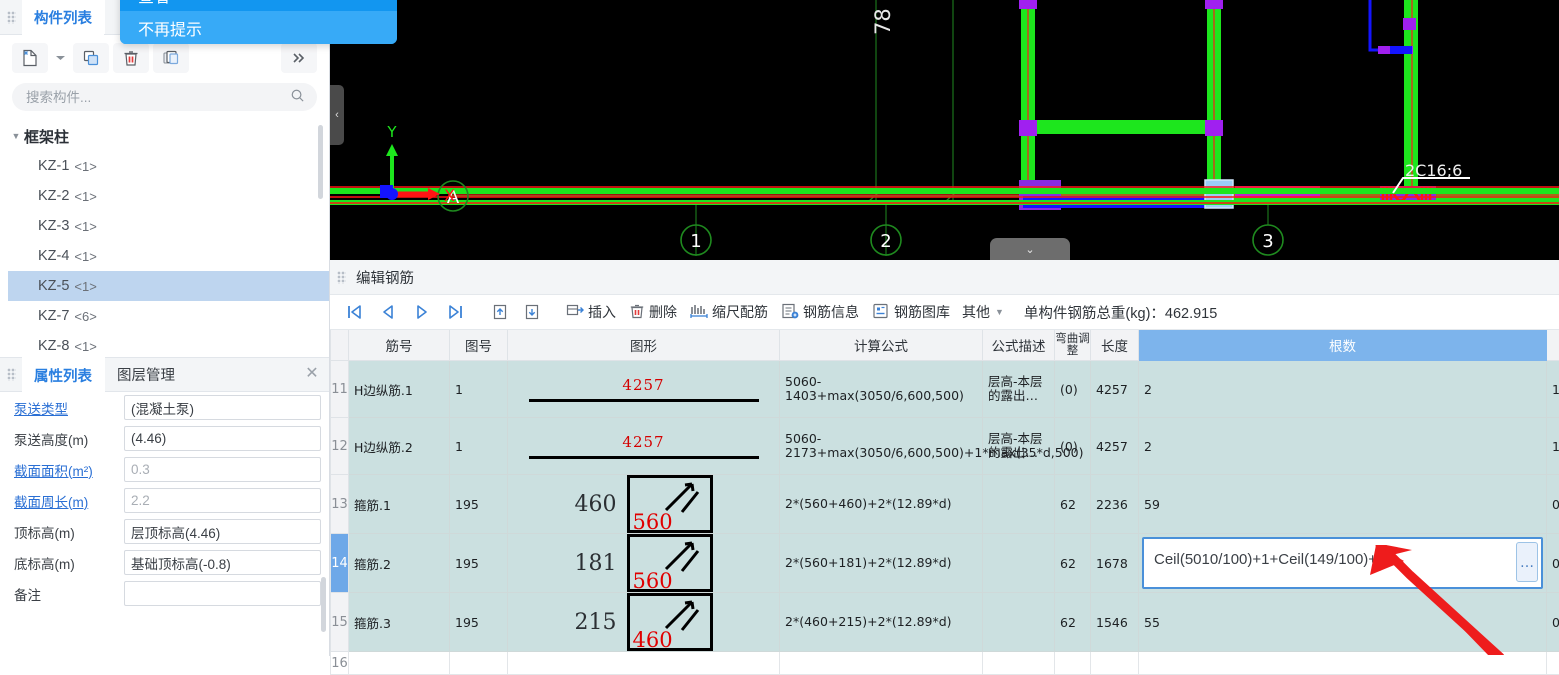  What do you see at coordinates (881, 622) in the screenshot?
I see `cell-formula: 2*(460+215)+2*(12.89*d)` at bounding box center [881, 622].